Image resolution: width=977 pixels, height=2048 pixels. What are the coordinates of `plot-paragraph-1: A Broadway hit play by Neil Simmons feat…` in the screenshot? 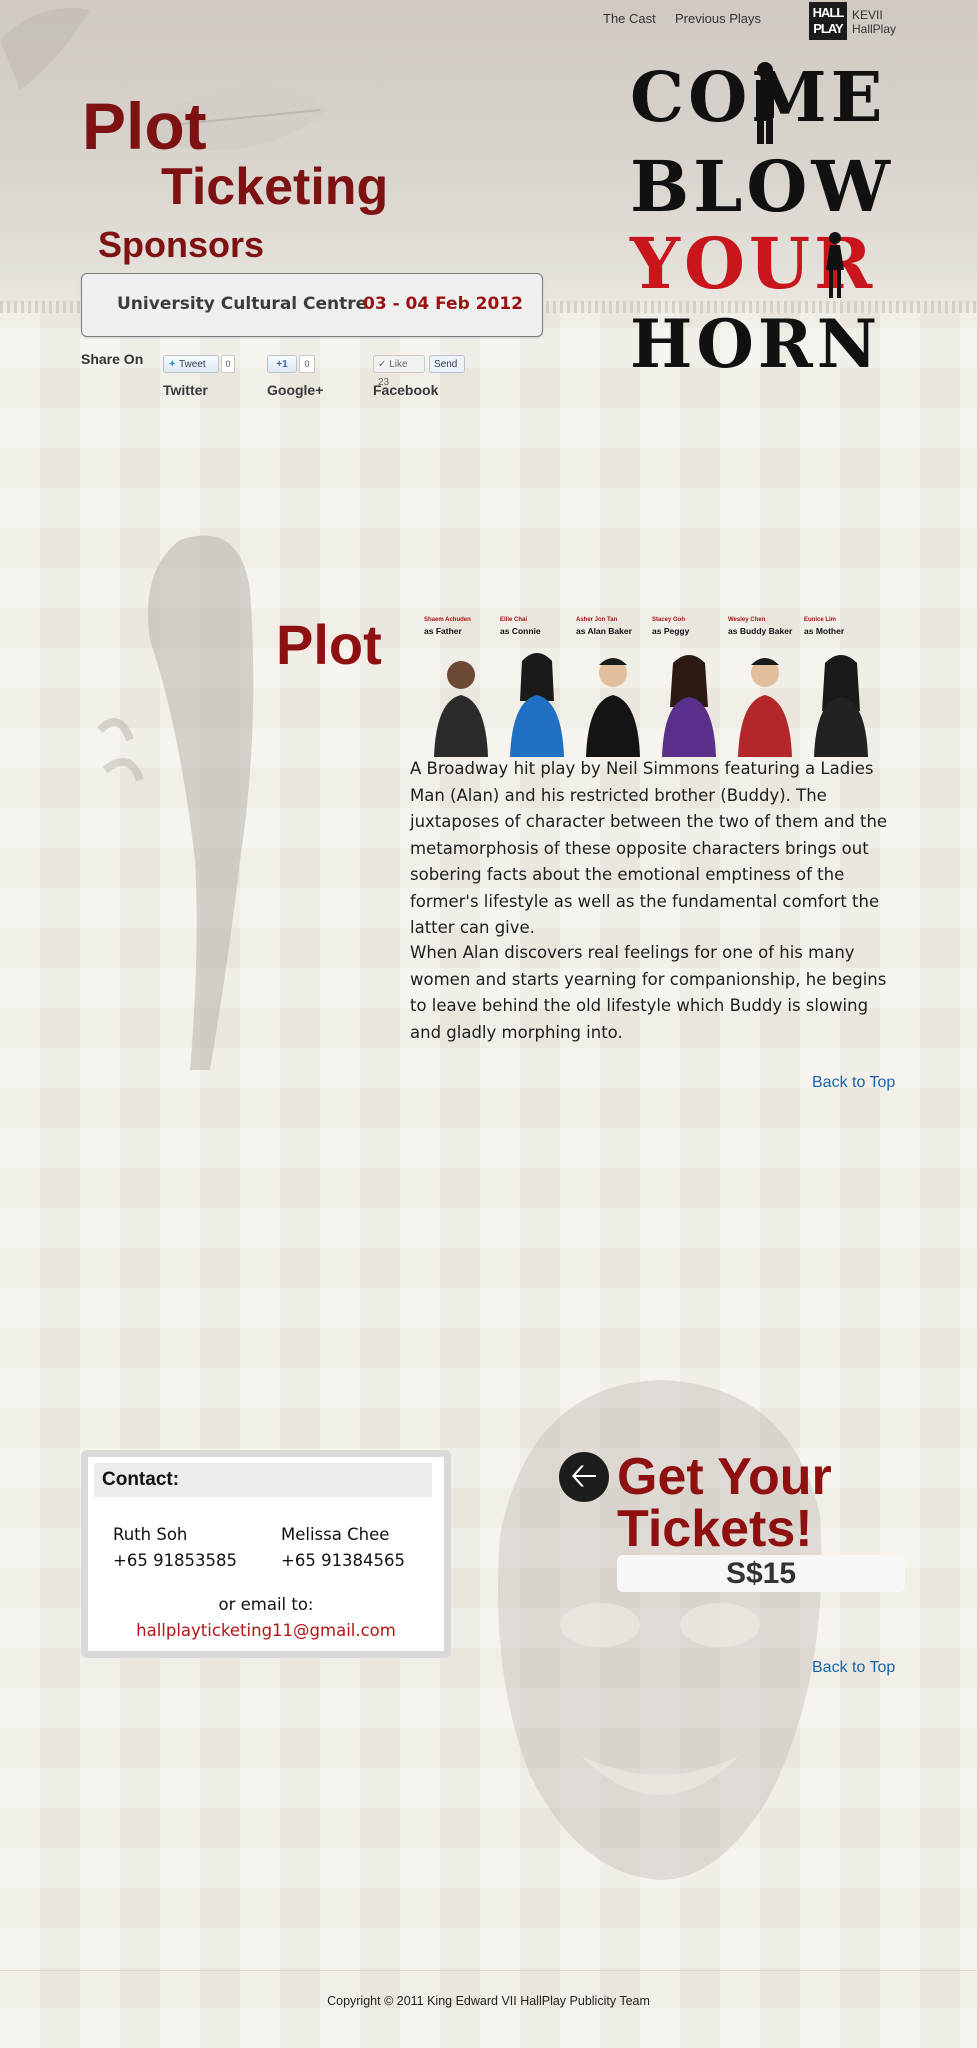 It's located at (649, 848).